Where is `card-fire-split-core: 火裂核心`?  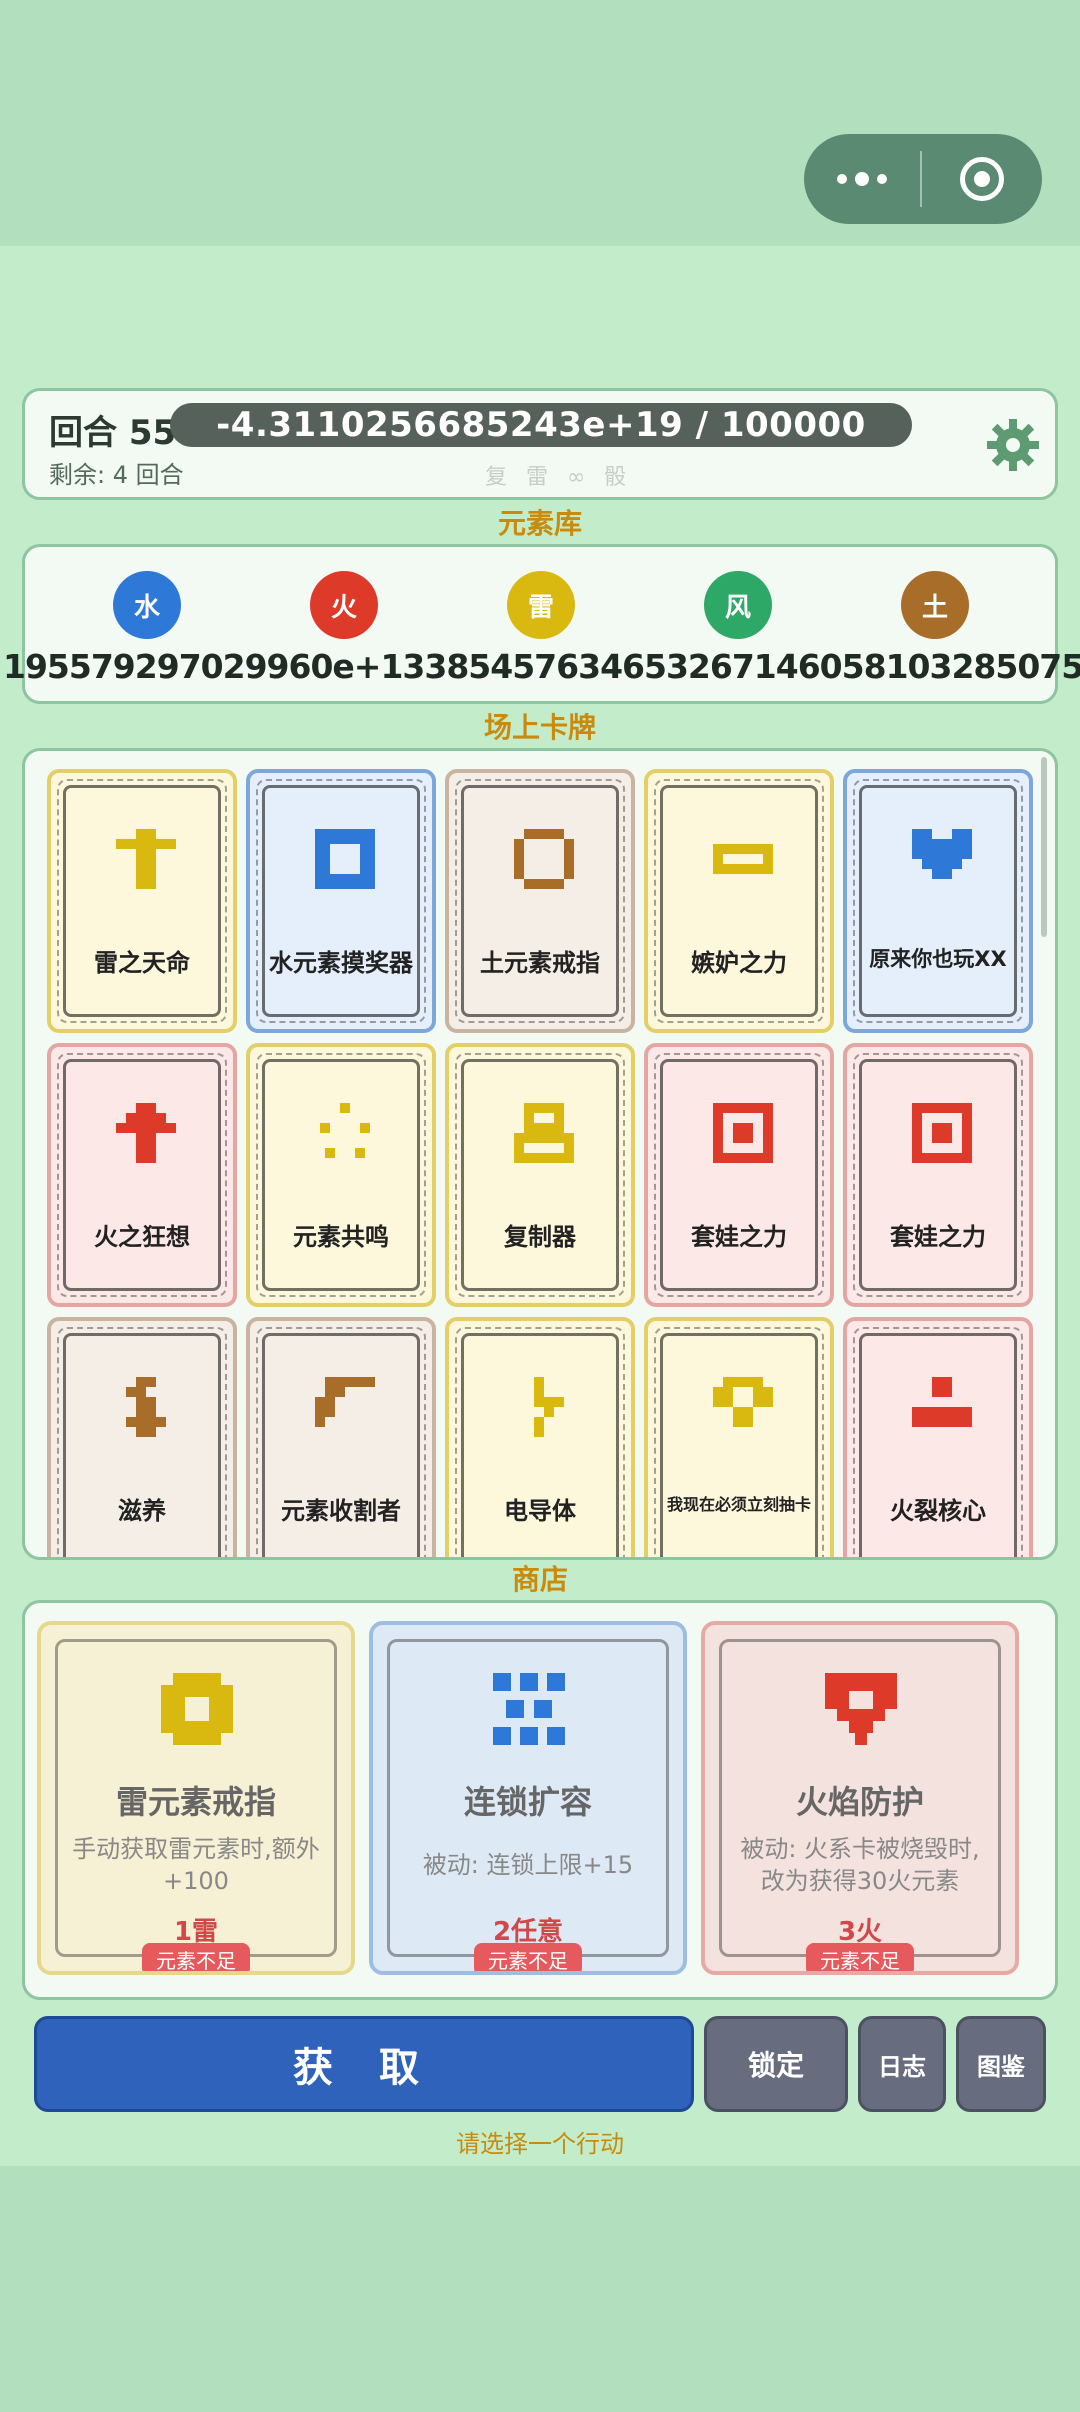 card-fire-split-core: 火裂核心 is located at coordinates (938, 1437).